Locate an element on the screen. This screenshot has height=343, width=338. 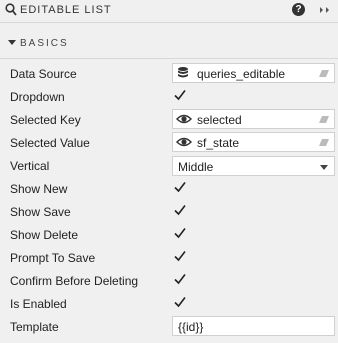
vertical-select: Middle is located at coordinates (253, 166).